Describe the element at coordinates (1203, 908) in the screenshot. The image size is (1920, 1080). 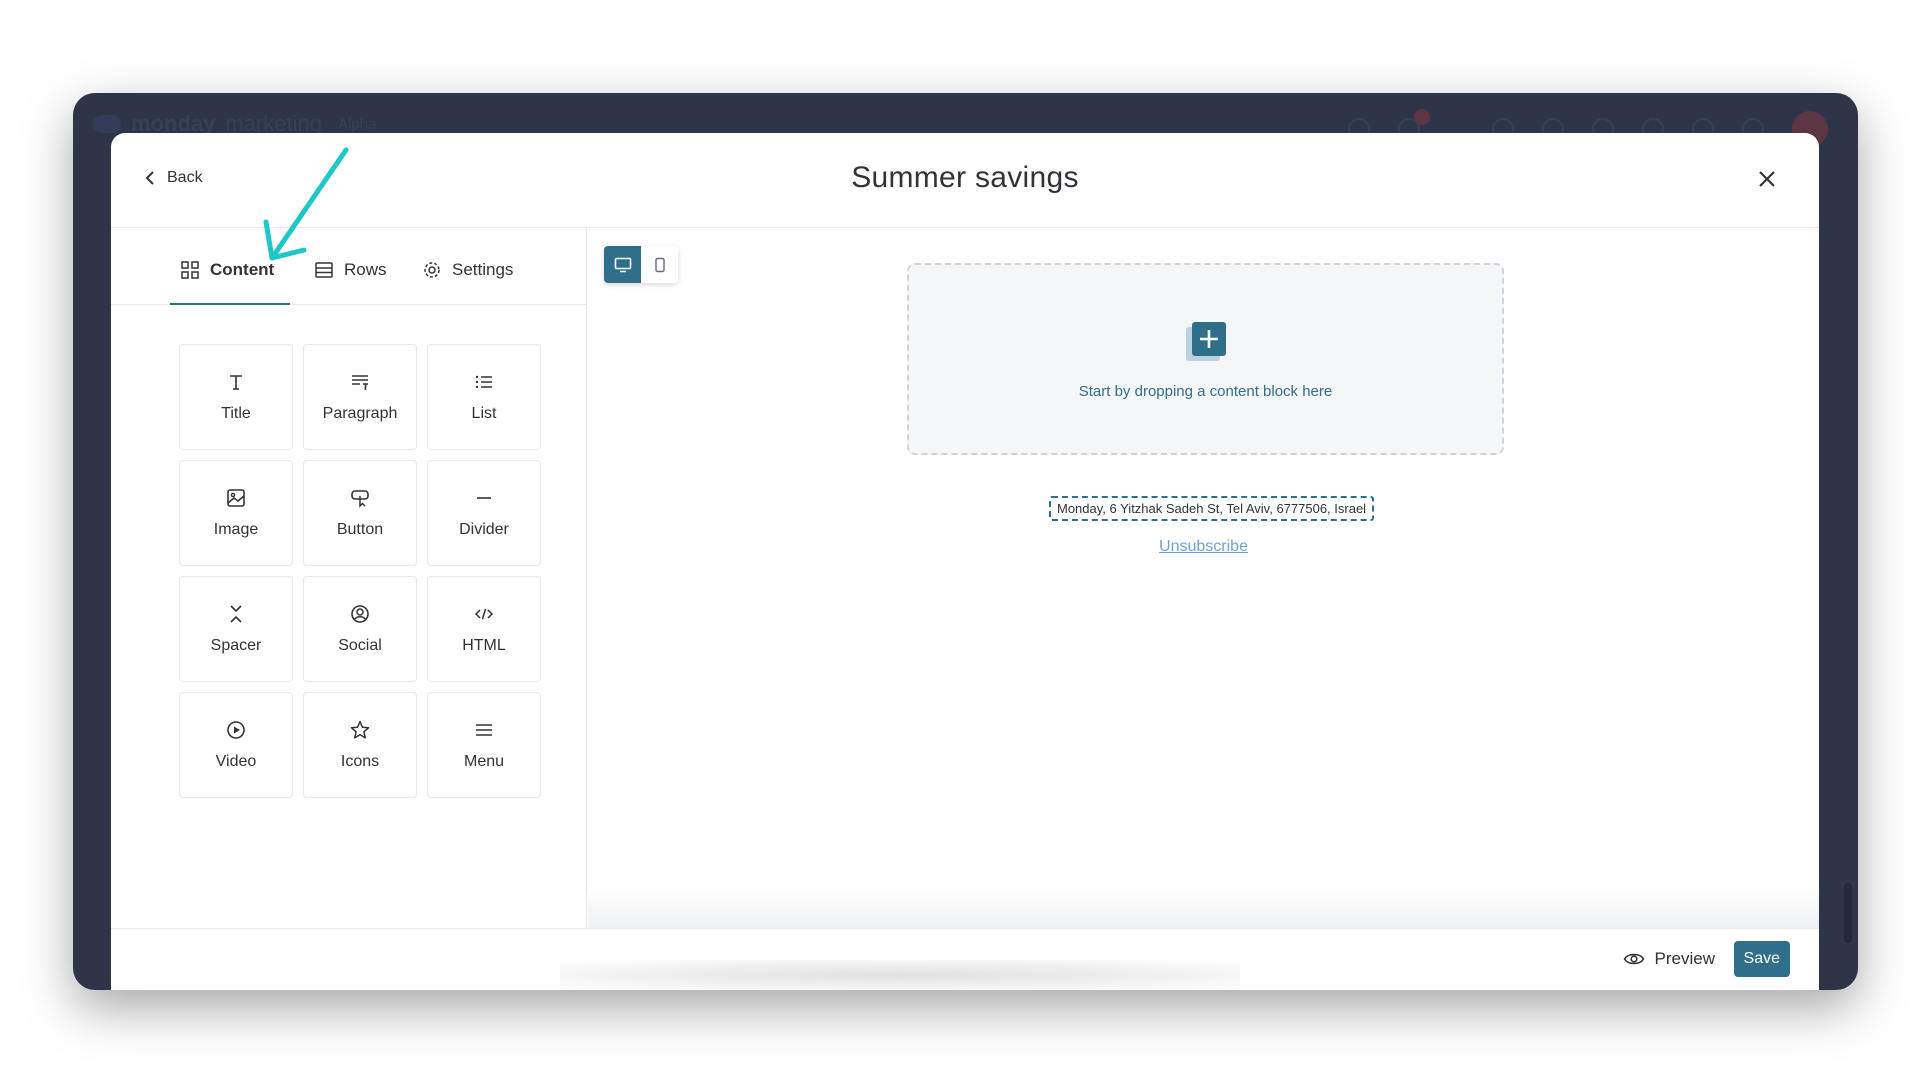
I see `canvas-fade` at that location.